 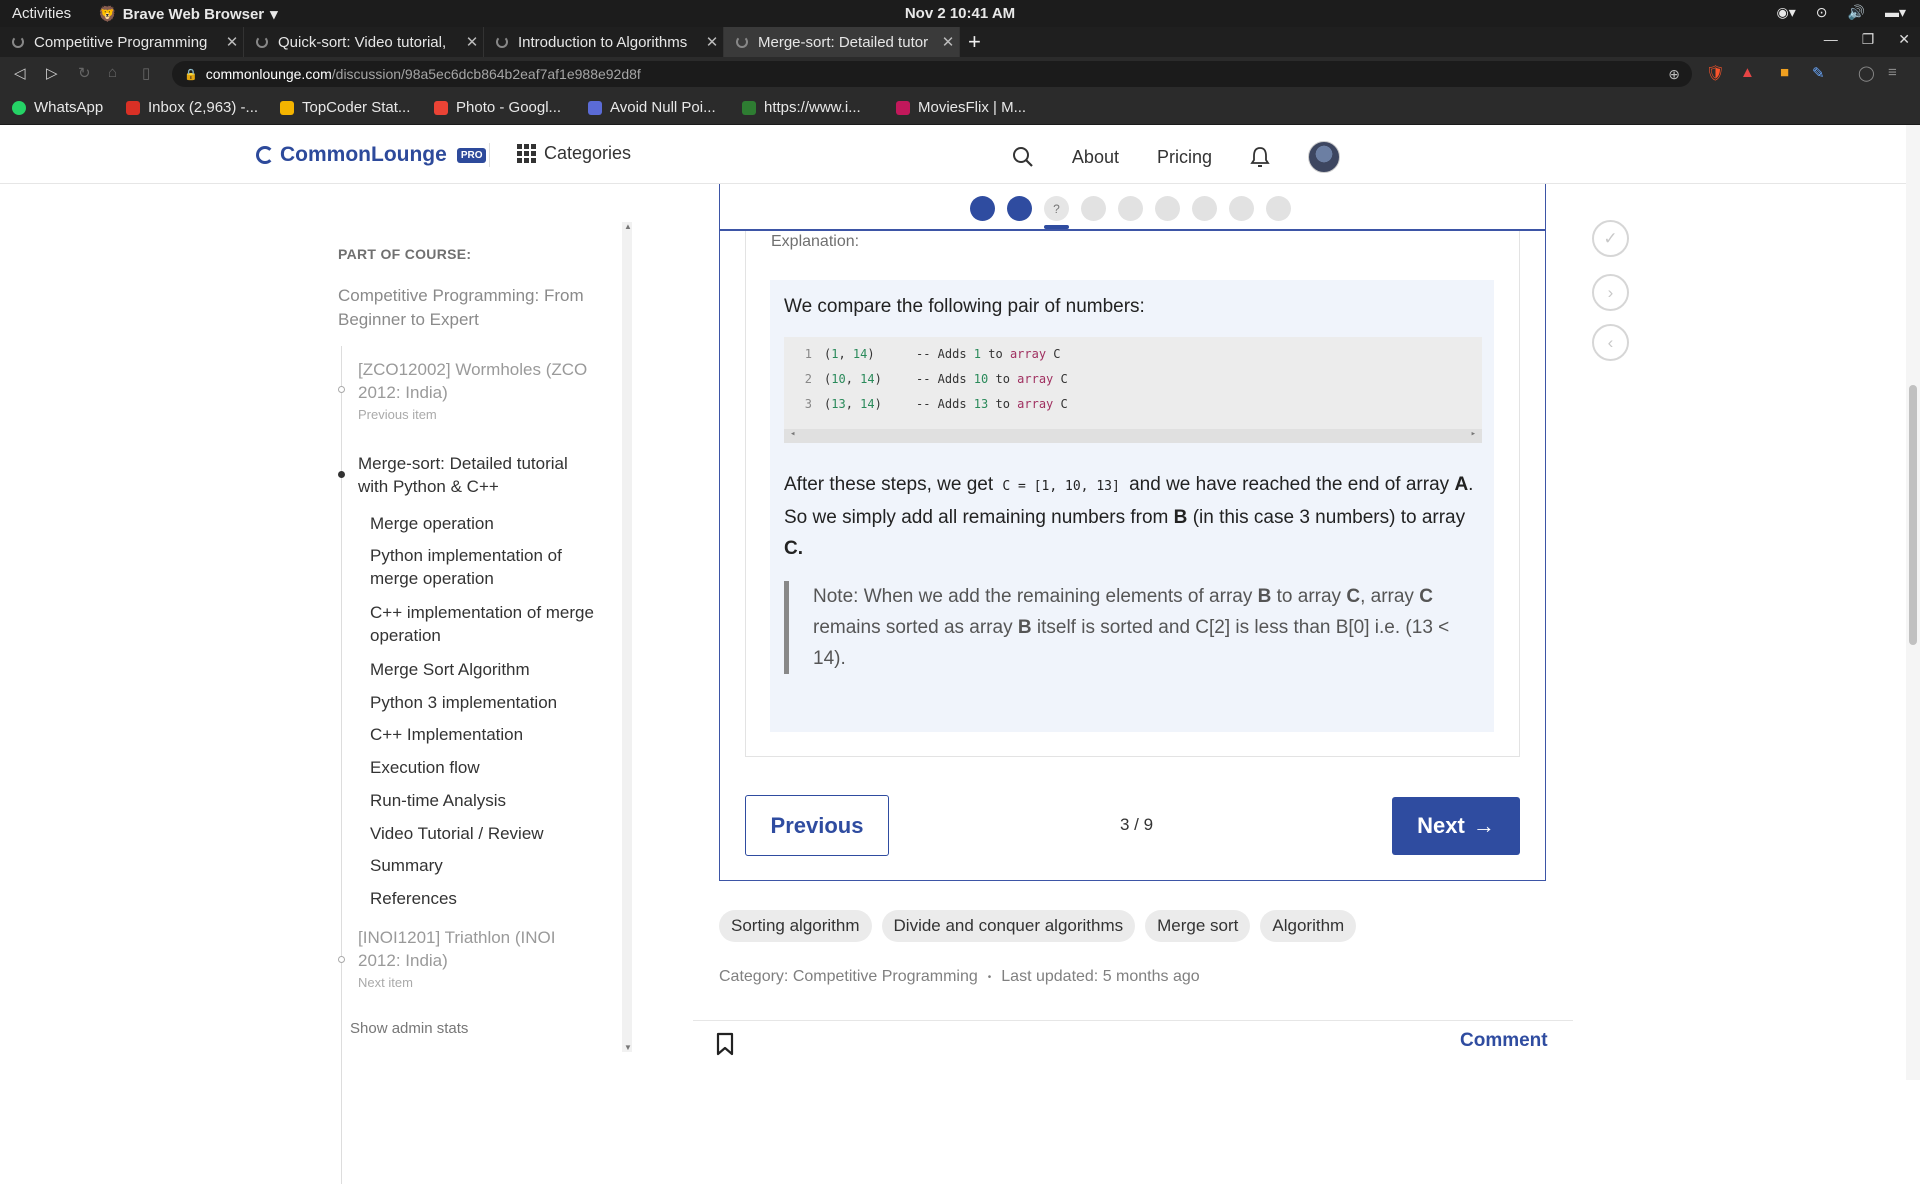 What do you see at coordinates (604, 42) in the screenshot?
I see `tab-intro-algorithms: Introduction to Algorithms ✕` at bounding box center [604, 42].